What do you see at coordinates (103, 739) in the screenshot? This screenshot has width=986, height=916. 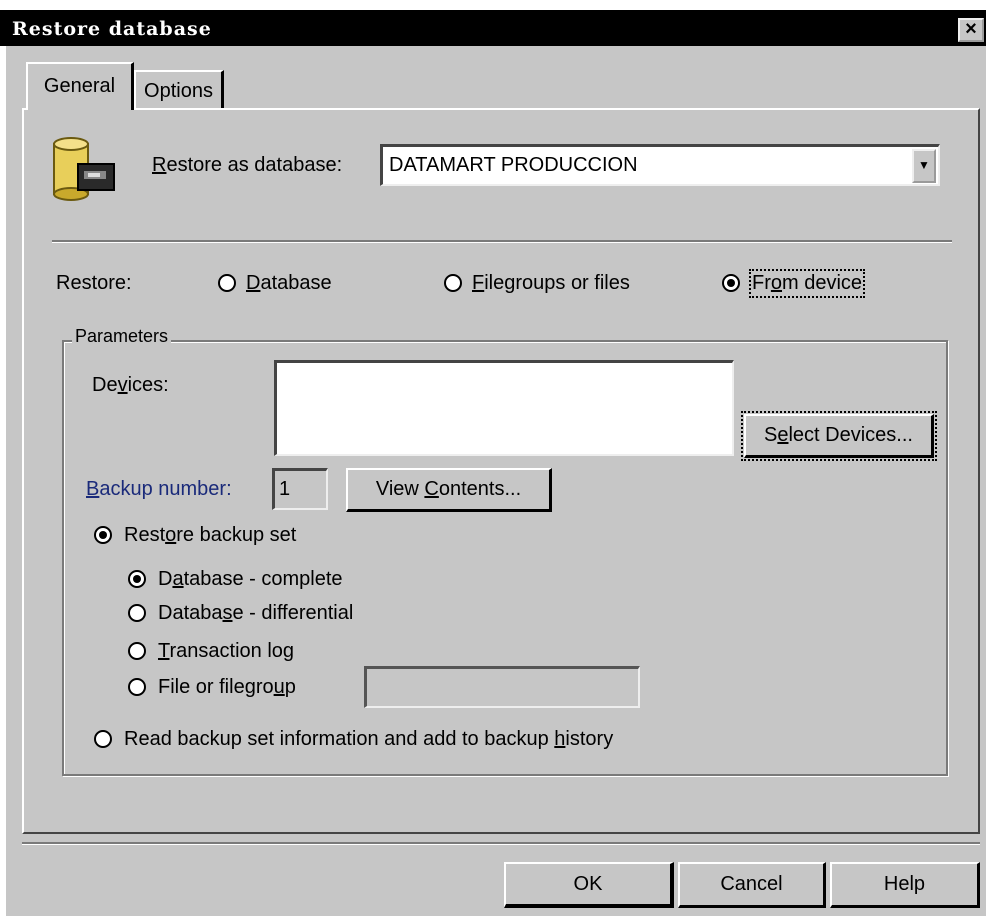 I see `radio-read-backup-info` at bounding box center [103, 739].